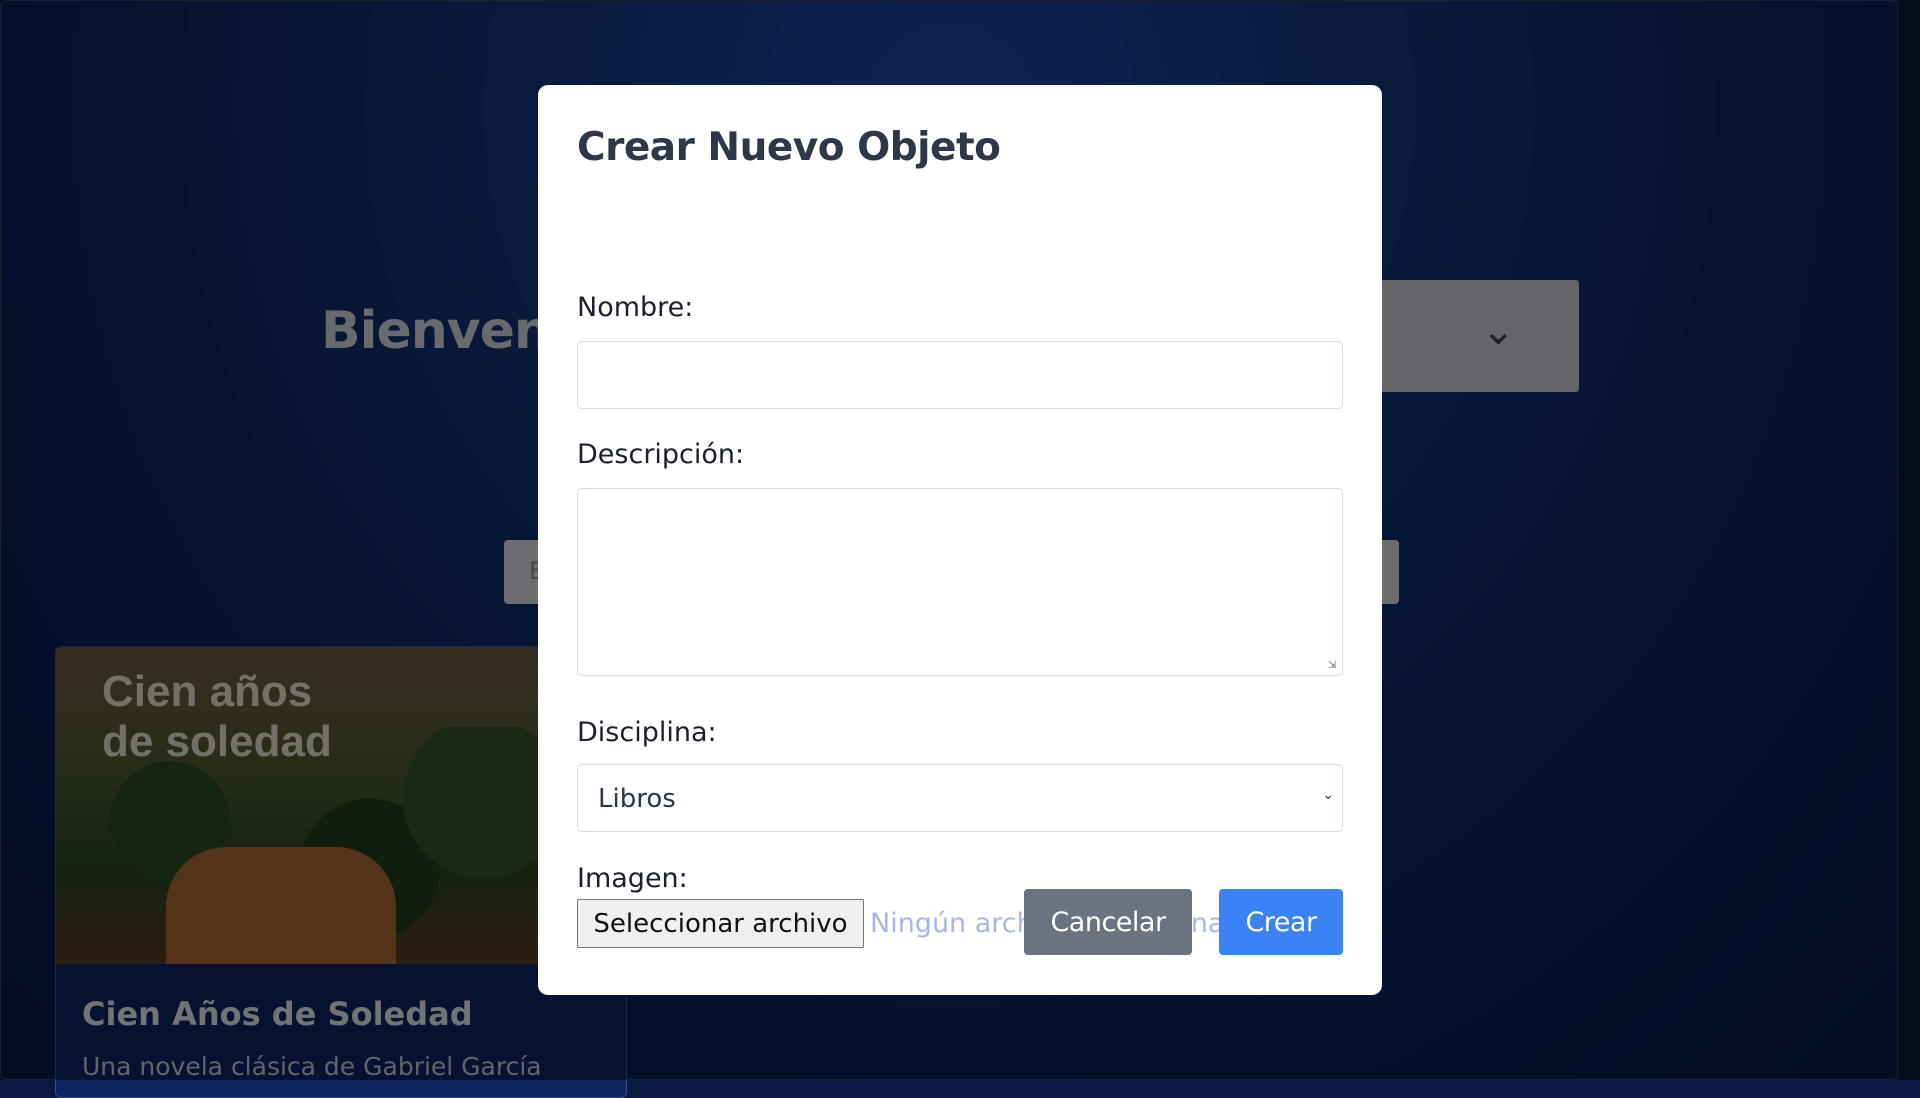 The image size is (1920, 1098). What do you see at coordinates (647, 732) in the screenshot?
I see `discipline-label: Disciplina:` at bounding box center [647, 732].